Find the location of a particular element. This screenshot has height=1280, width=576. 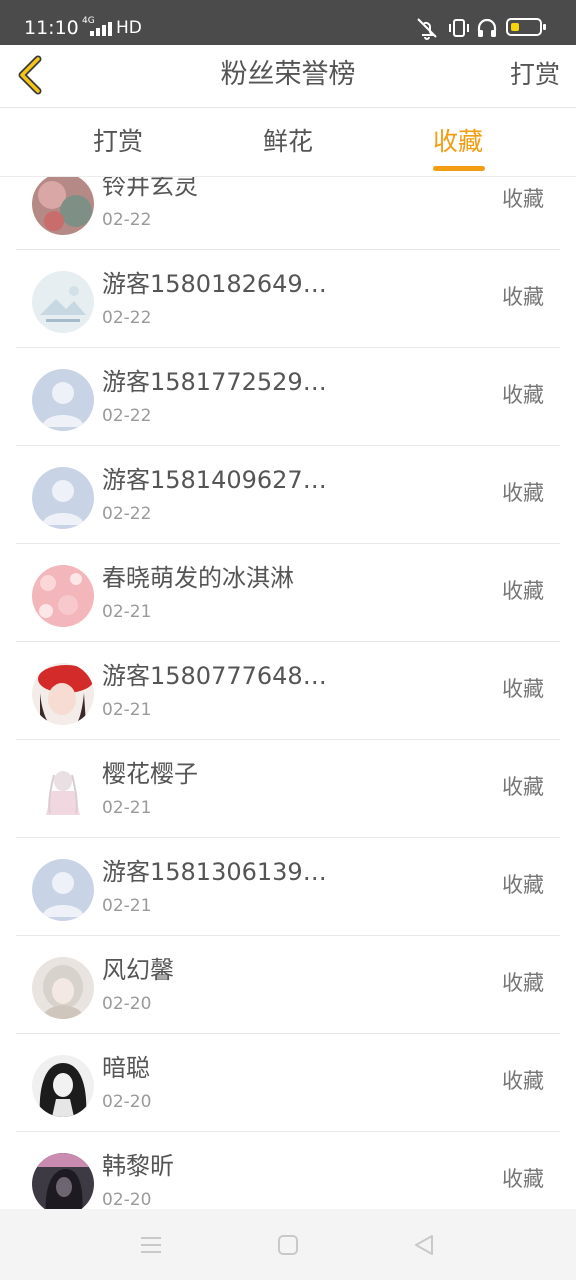

user-name: 暗聪 is located at coordinates (126, 1068).